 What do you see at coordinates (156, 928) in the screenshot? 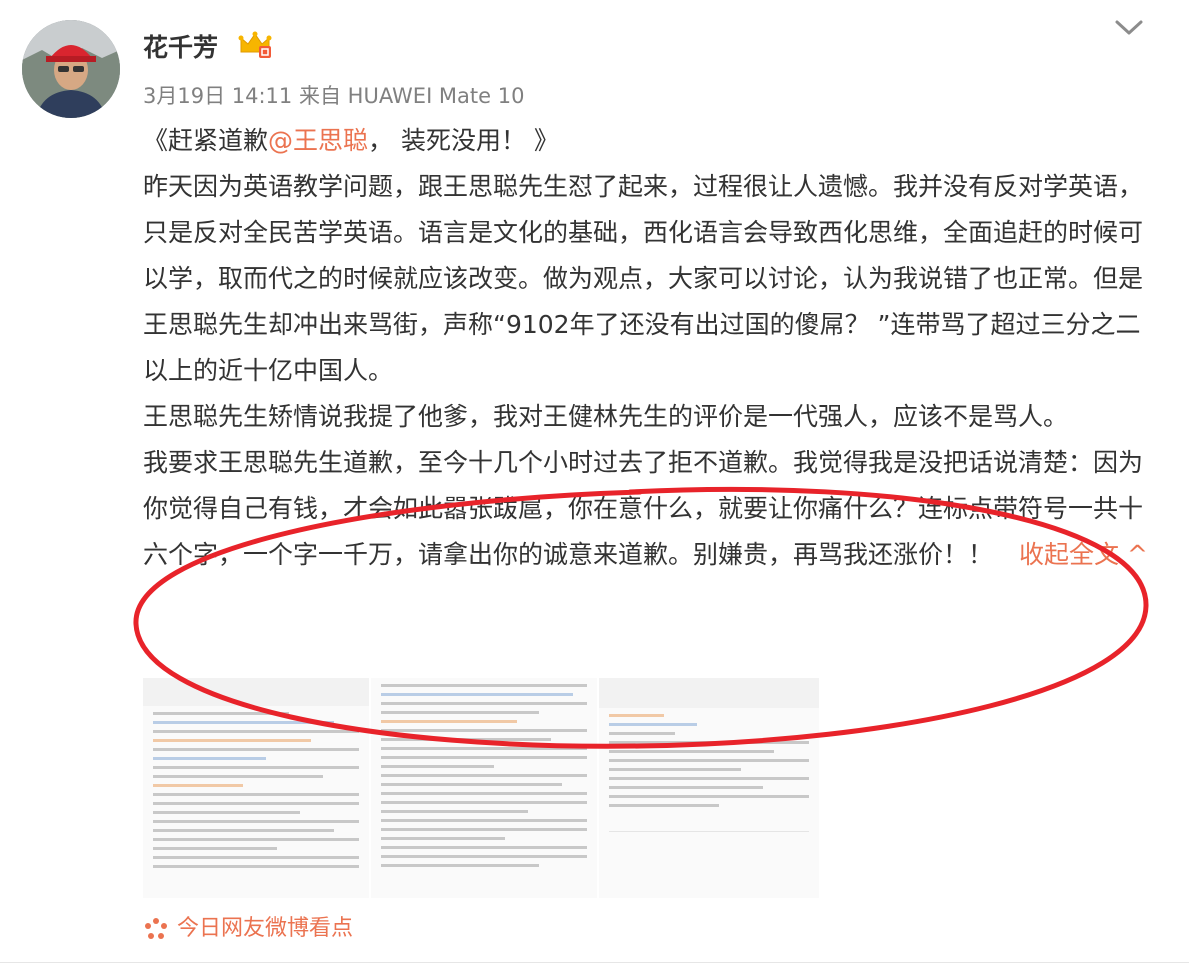
I see `hotspot-star-icon` at bounding box center [156, 928].